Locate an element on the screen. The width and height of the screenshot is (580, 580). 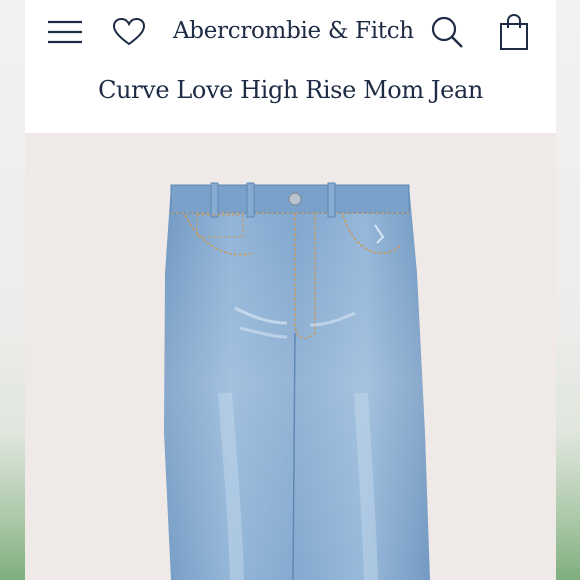
blurred-right-margin is located at coordinates (568, 290).